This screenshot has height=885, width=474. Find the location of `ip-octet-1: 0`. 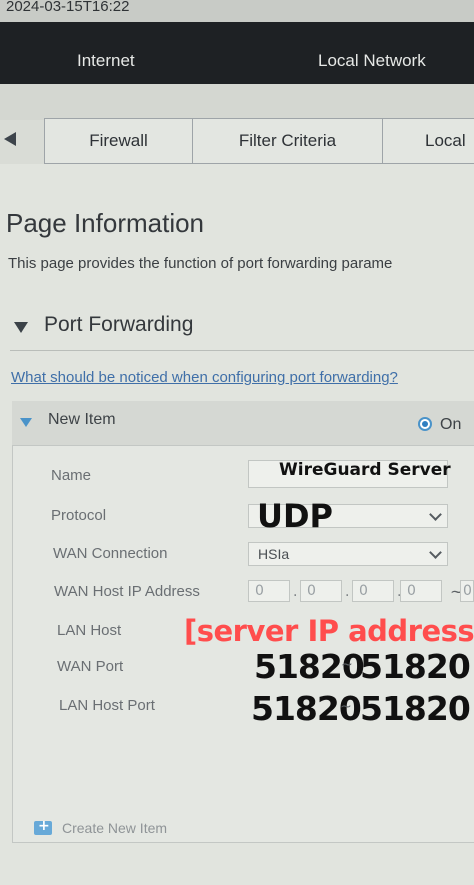

ip-octet-1: 0 is located at coordinates (269, 591).